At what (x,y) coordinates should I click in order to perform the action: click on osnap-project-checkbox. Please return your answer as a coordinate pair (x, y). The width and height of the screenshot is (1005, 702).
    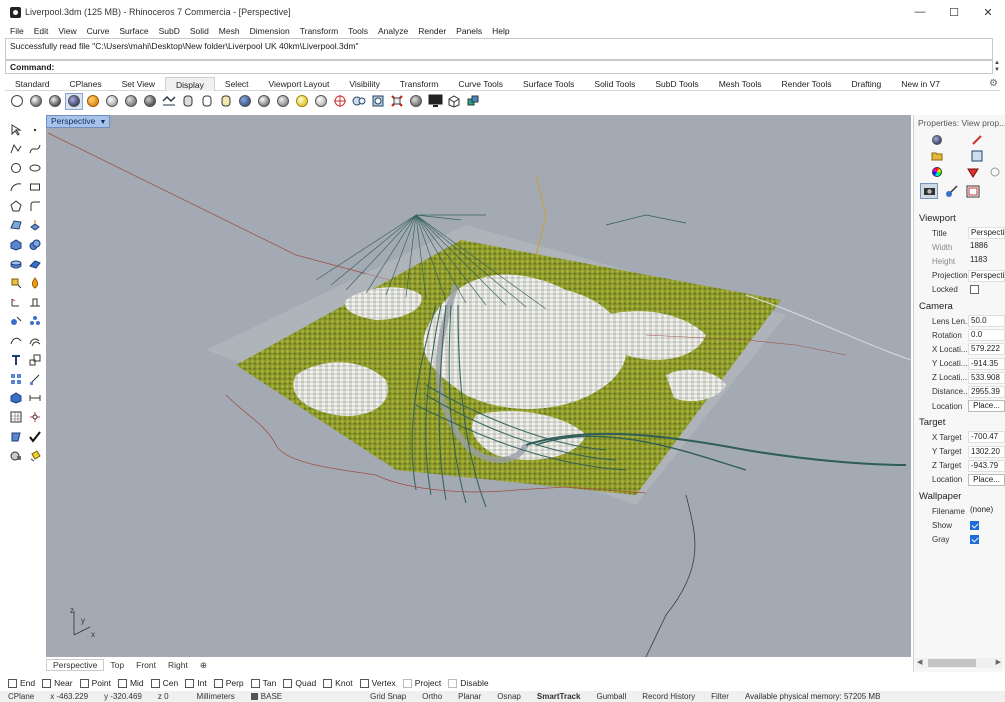
    Looking at the image, I should click on (407, 683).